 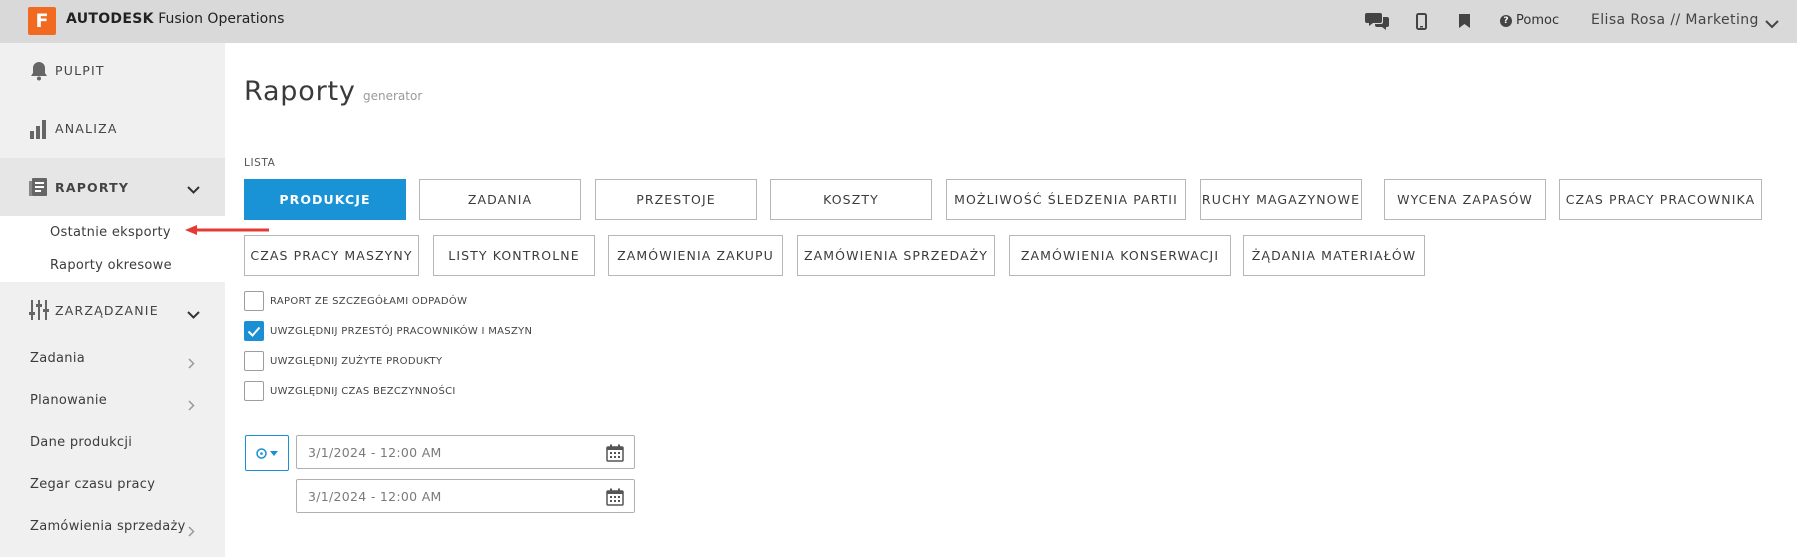 I want to click on sidebar-item-pulpit: PULPIT, so click(x=112, y=70).